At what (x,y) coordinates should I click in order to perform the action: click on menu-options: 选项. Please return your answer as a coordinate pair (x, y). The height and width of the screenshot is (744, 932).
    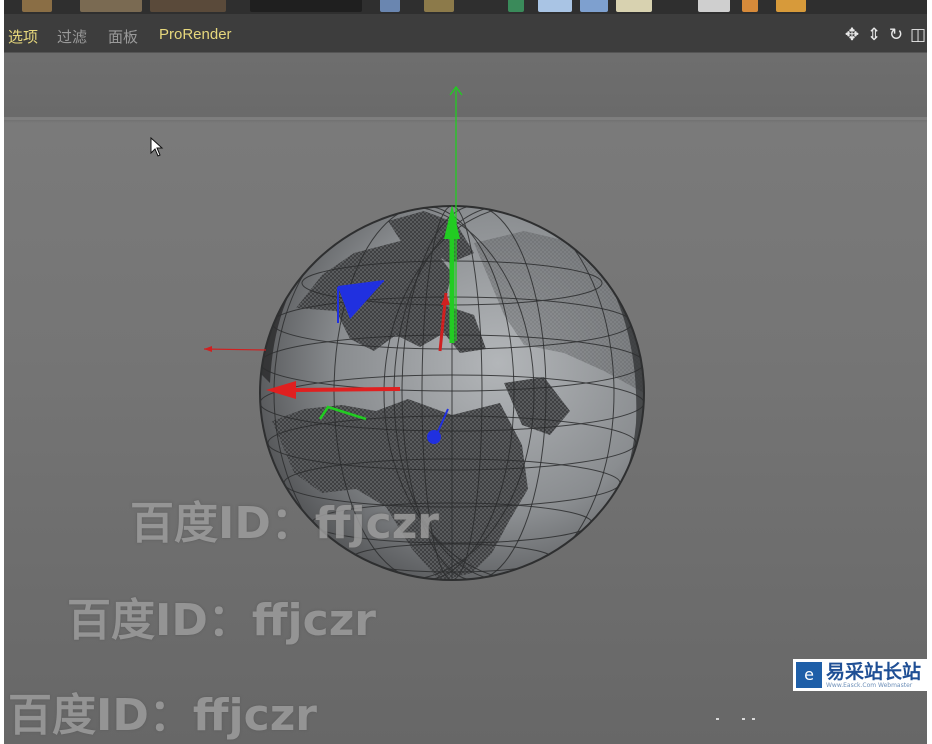
    Looking at the image, I should click on (23, 36).